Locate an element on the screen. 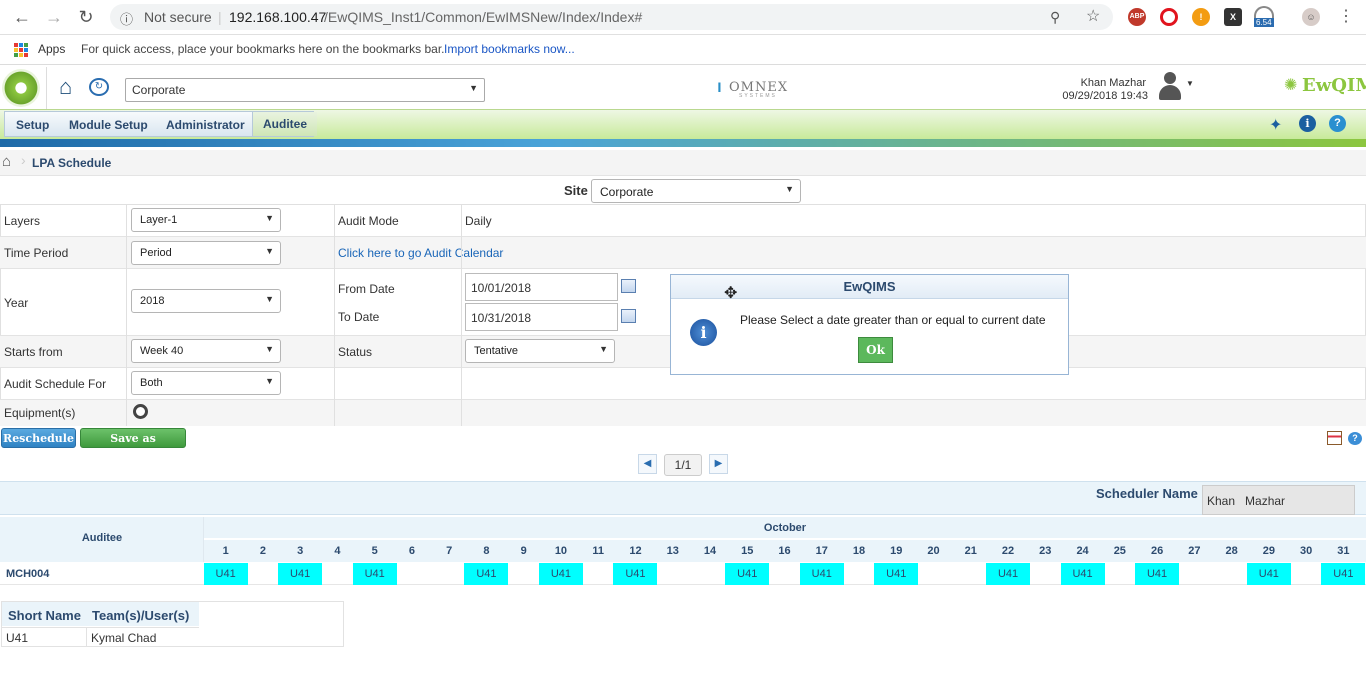  opera-icon is located at coordinates (1169, 17).